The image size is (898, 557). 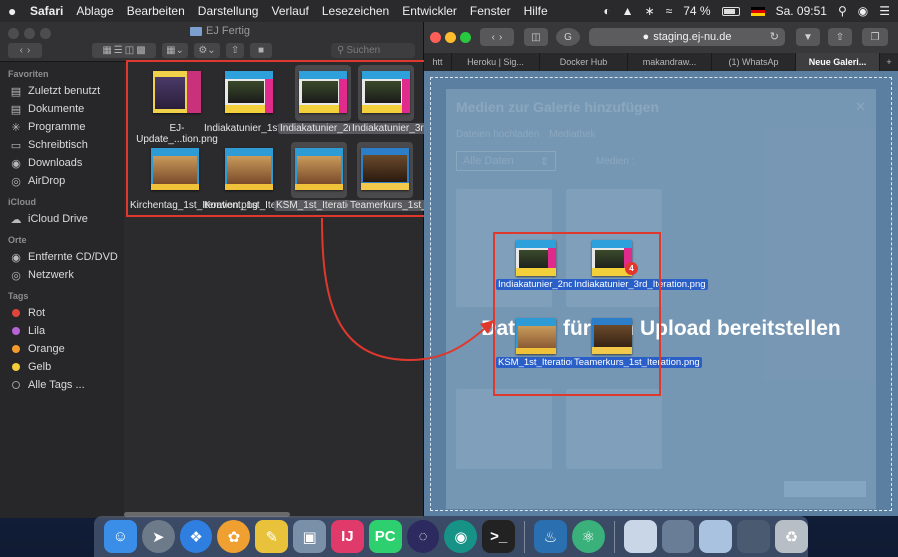 I want to click on sidebar-tag-orange: Orange, so click(x=62, y=349).